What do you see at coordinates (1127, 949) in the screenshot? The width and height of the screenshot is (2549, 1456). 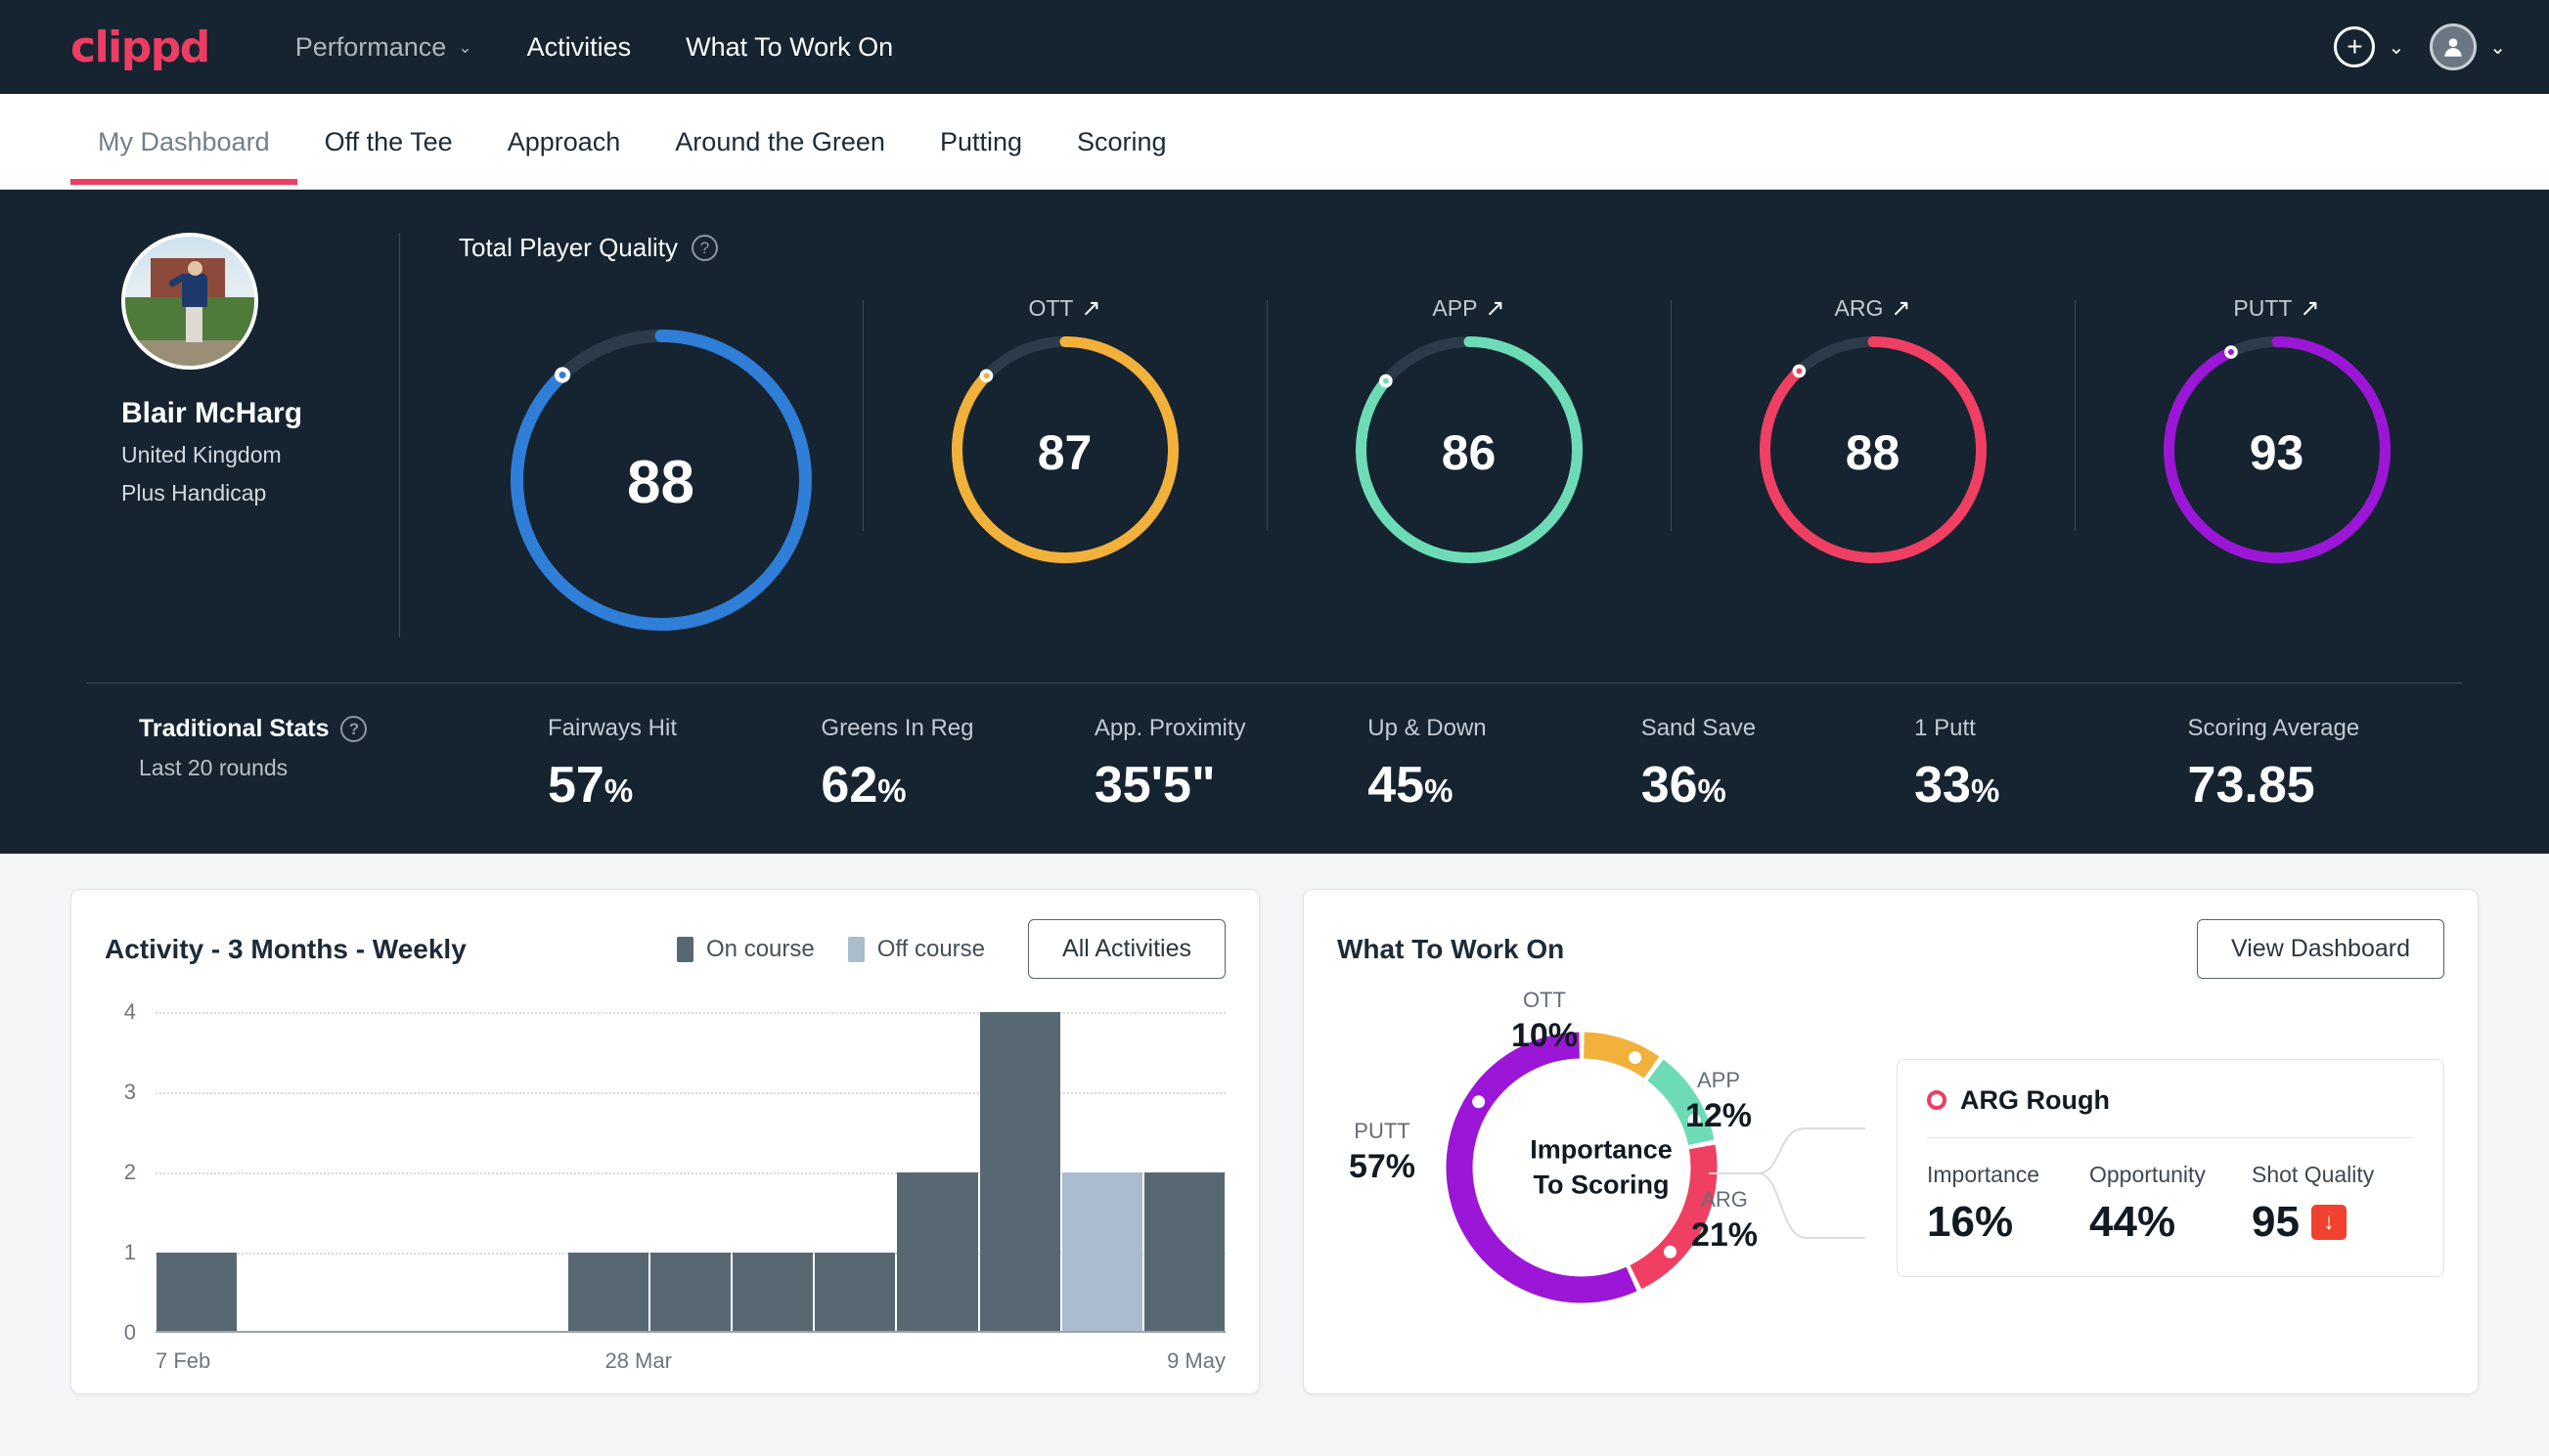 I see `all-activities-button: All Activities` at bounding box center [1127, 949].